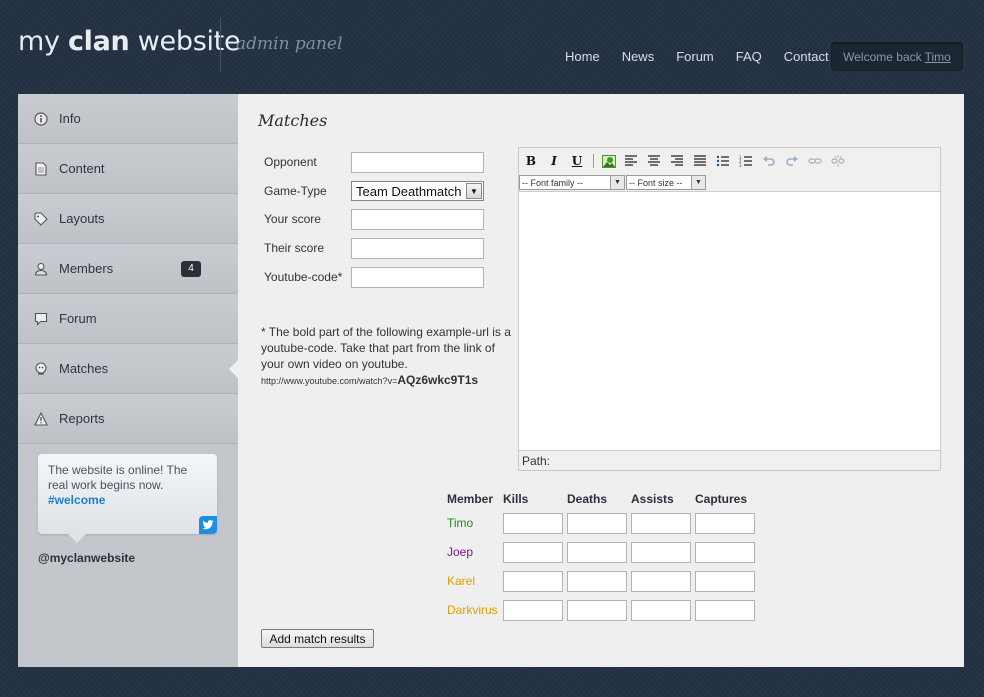 The width and height of the screenshot is (984, 697). Describe the element at coordinates (82, 418) in the screenshot. I see `sidebar-item-label: Reports` at that location.